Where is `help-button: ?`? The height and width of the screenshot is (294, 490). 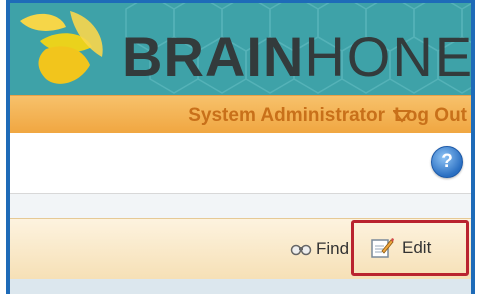
help-button: ? is located at coordinates (447, 162).